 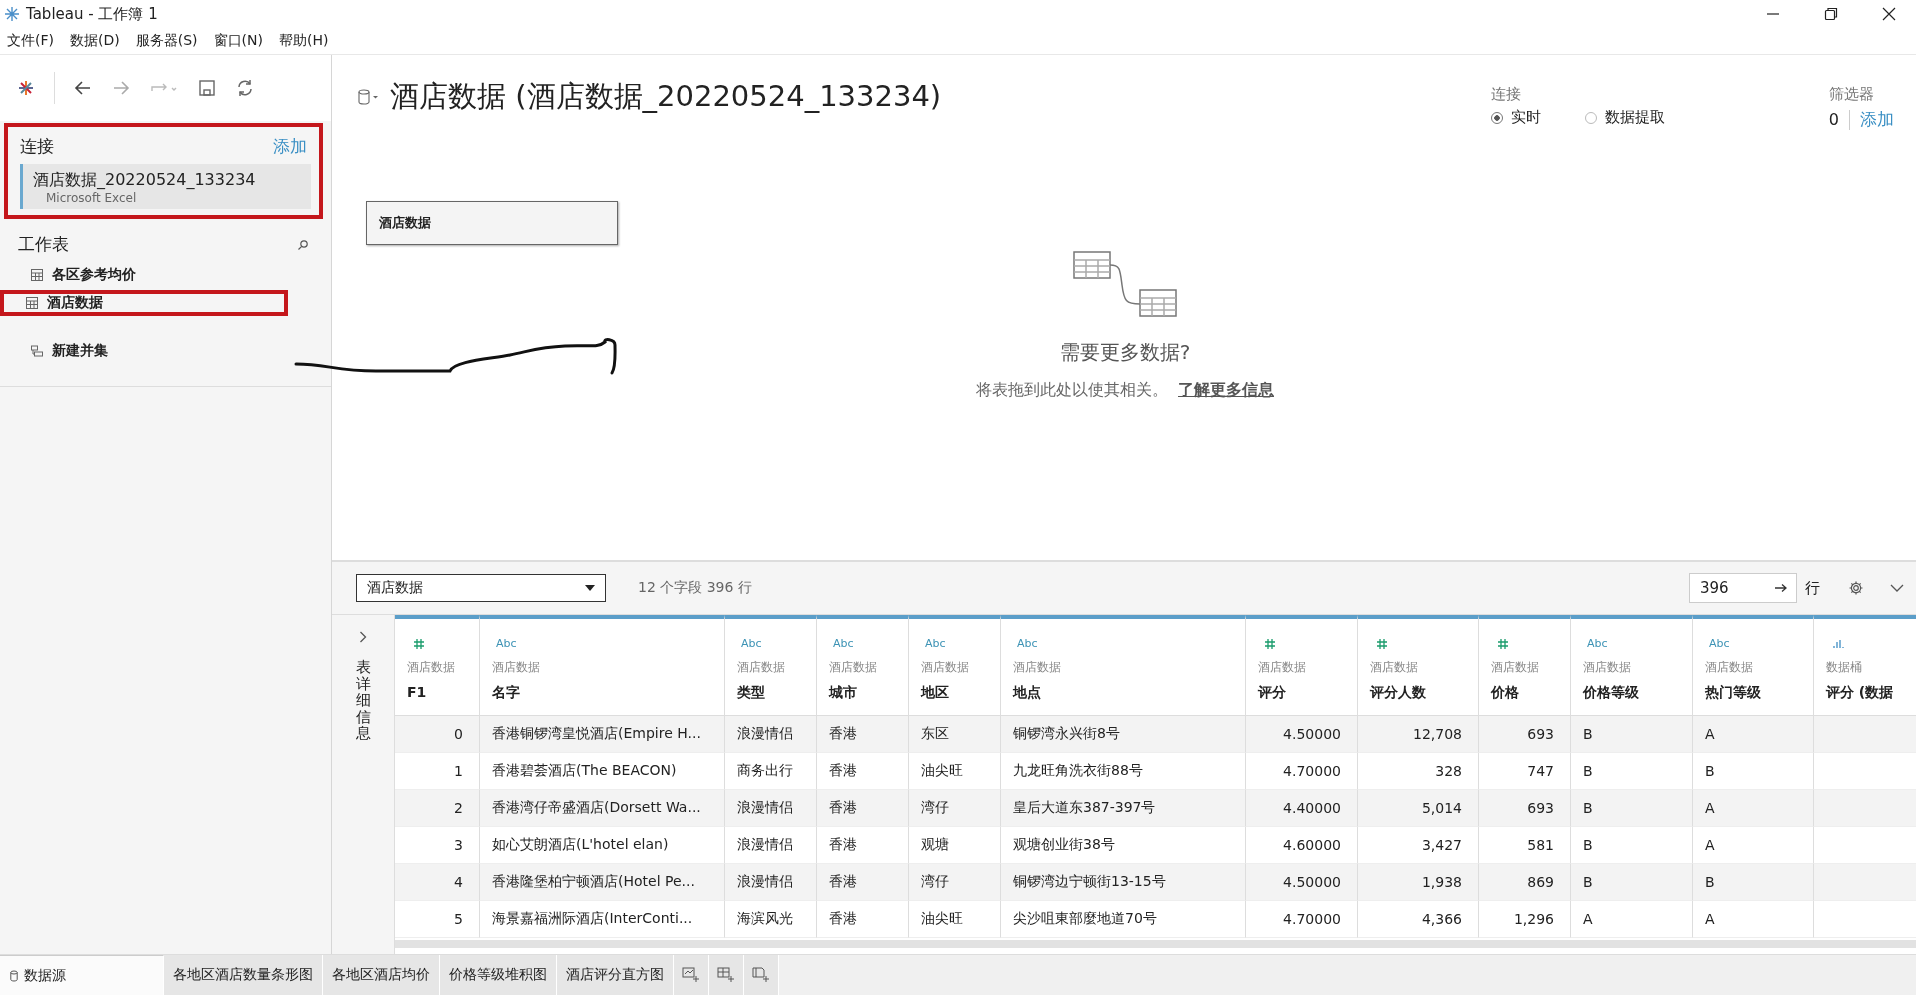 I want to click on table-cell: 4, so click(x=458, y=882).